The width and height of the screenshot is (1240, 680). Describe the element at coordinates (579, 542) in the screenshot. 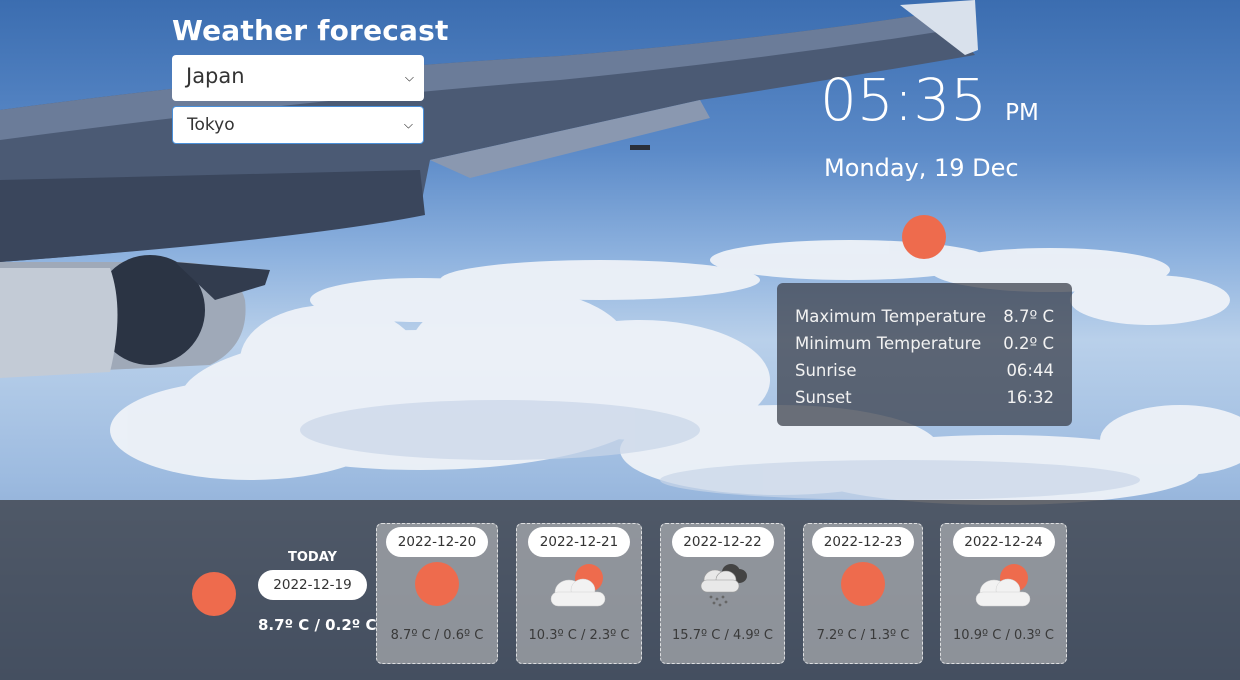

I see `forecast-date-badge: 2022-12-21` at that location.